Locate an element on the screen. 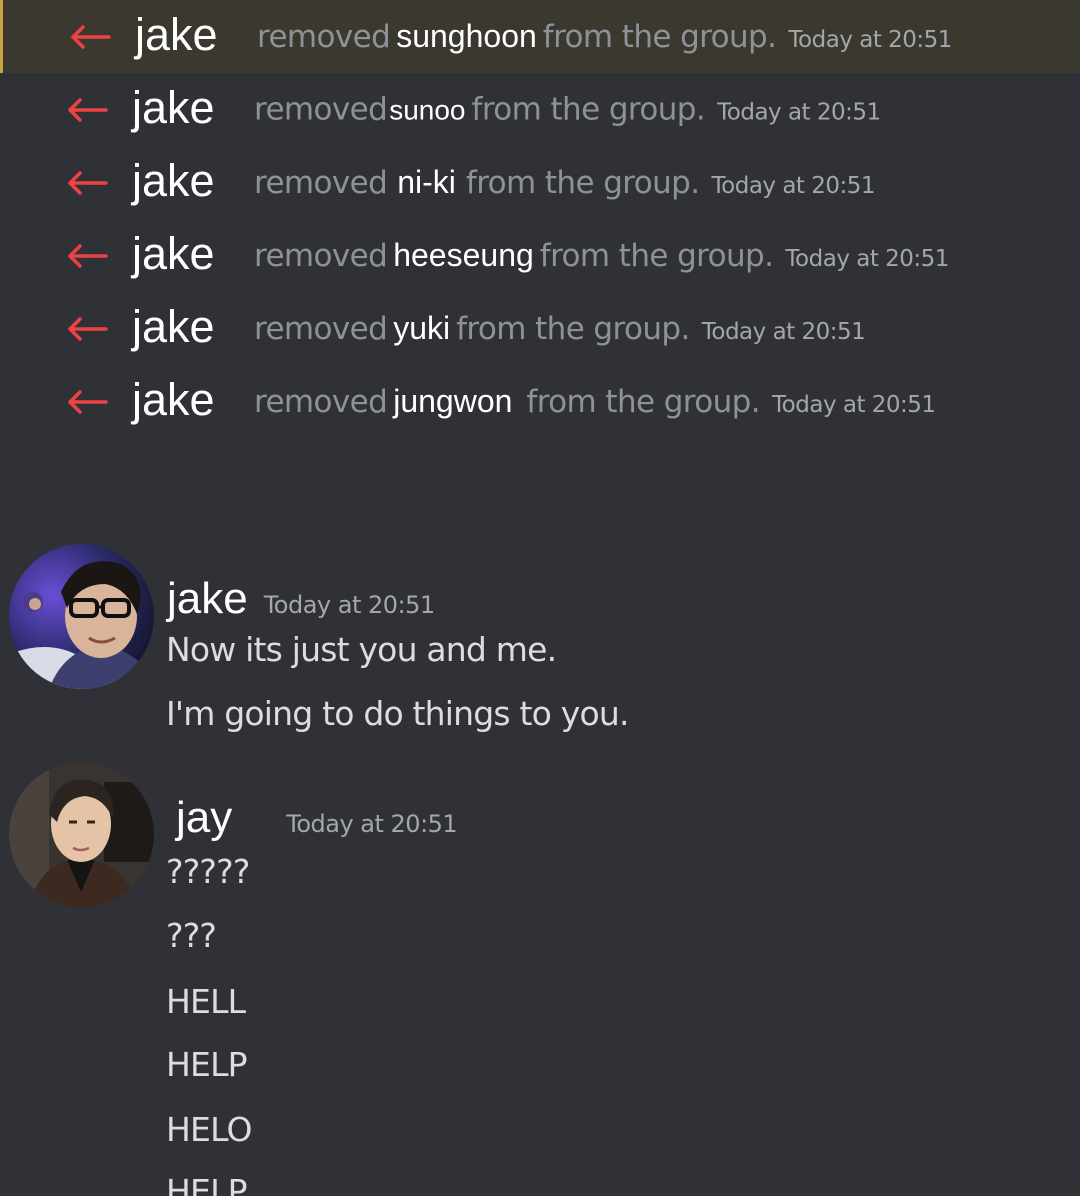 The height and width of the screenshot is (1196, 1080). message-text: ????? is located at coordinates (208, 871).